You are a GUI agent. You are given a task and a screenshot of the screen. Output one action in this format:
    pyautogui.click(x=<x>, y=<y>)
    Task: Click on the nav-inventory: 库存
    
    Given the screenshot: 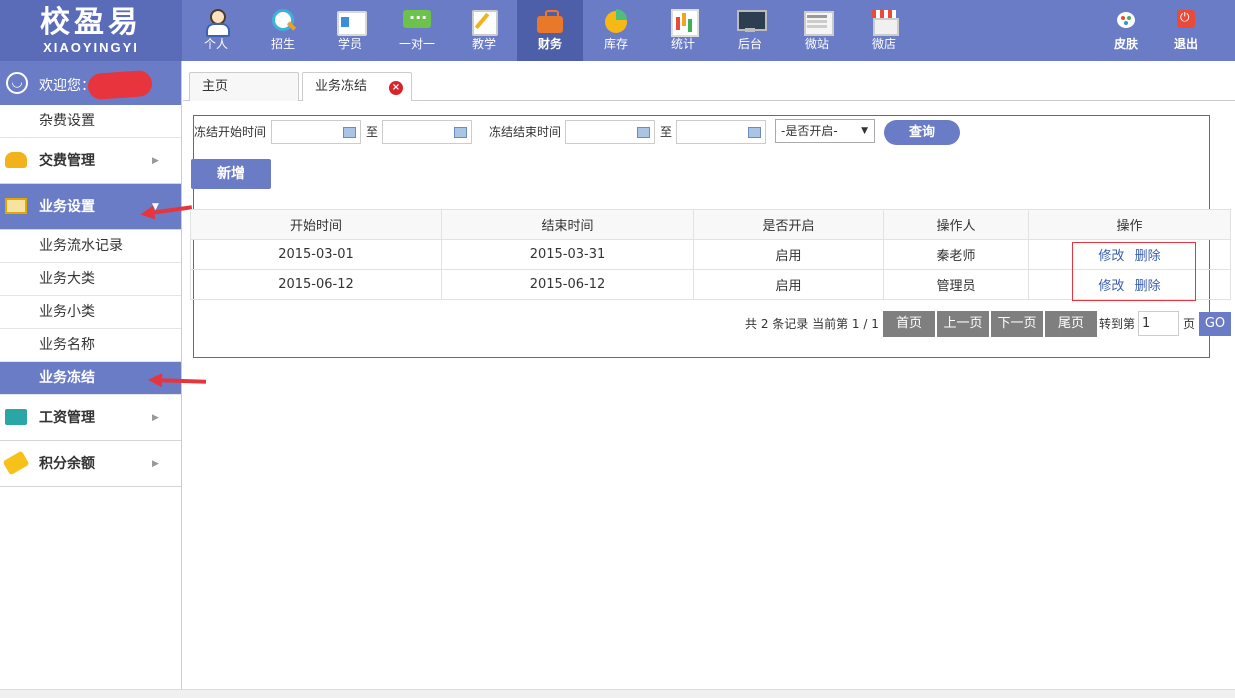 What is the action you would take?
    pyautogui.click(x=616, y=30)
    